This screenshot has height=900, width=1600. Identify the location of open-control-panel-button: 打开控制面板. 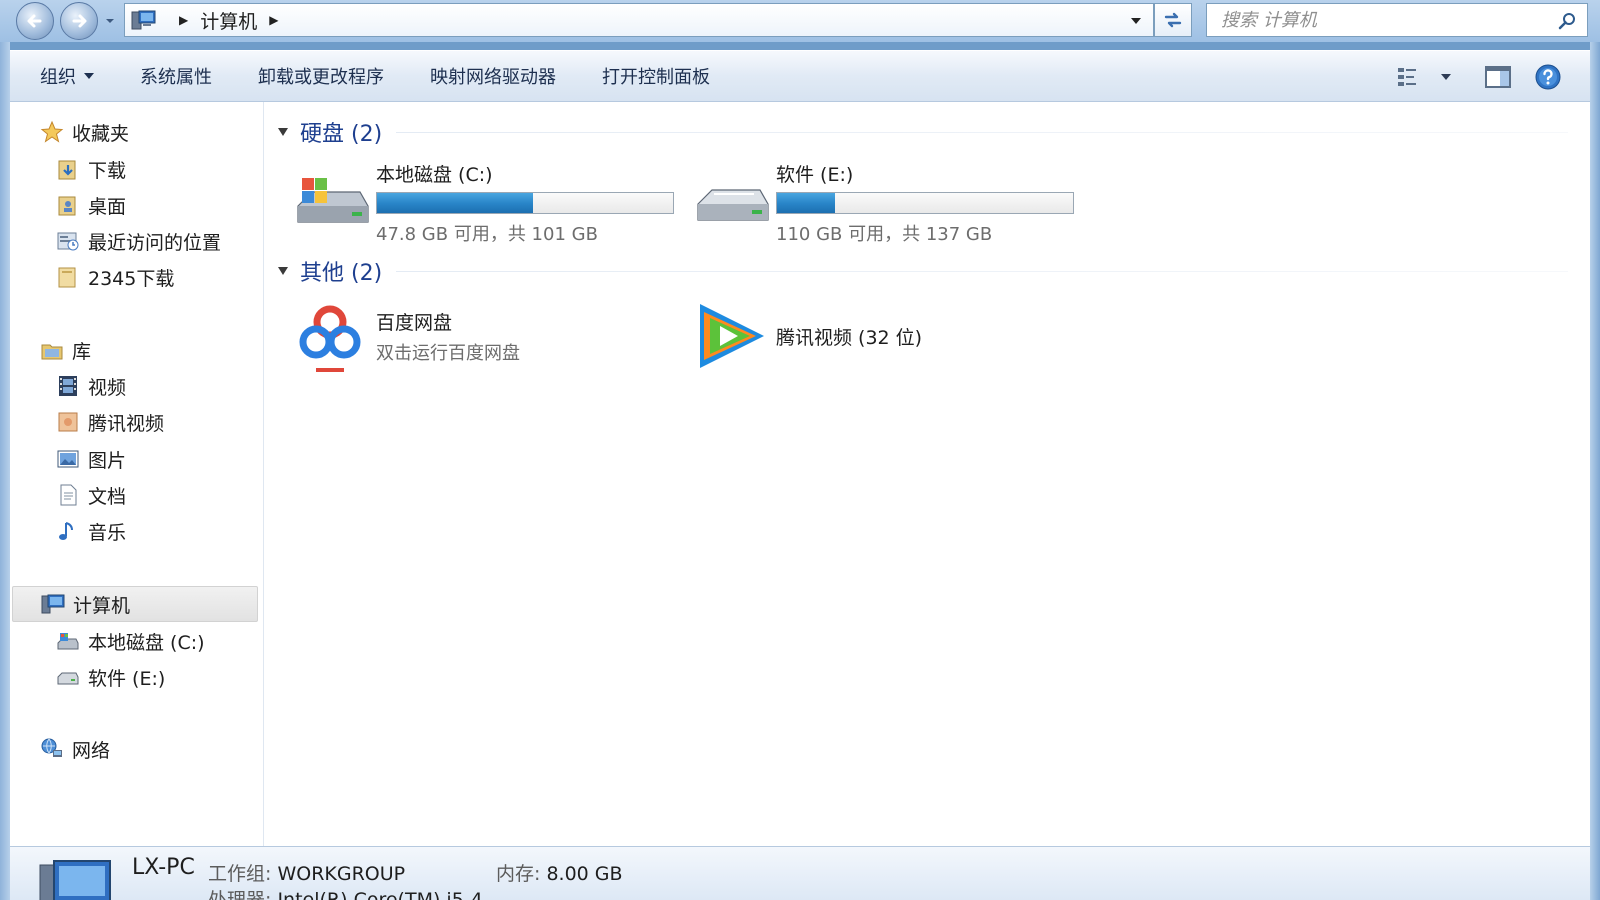
(656, 76).